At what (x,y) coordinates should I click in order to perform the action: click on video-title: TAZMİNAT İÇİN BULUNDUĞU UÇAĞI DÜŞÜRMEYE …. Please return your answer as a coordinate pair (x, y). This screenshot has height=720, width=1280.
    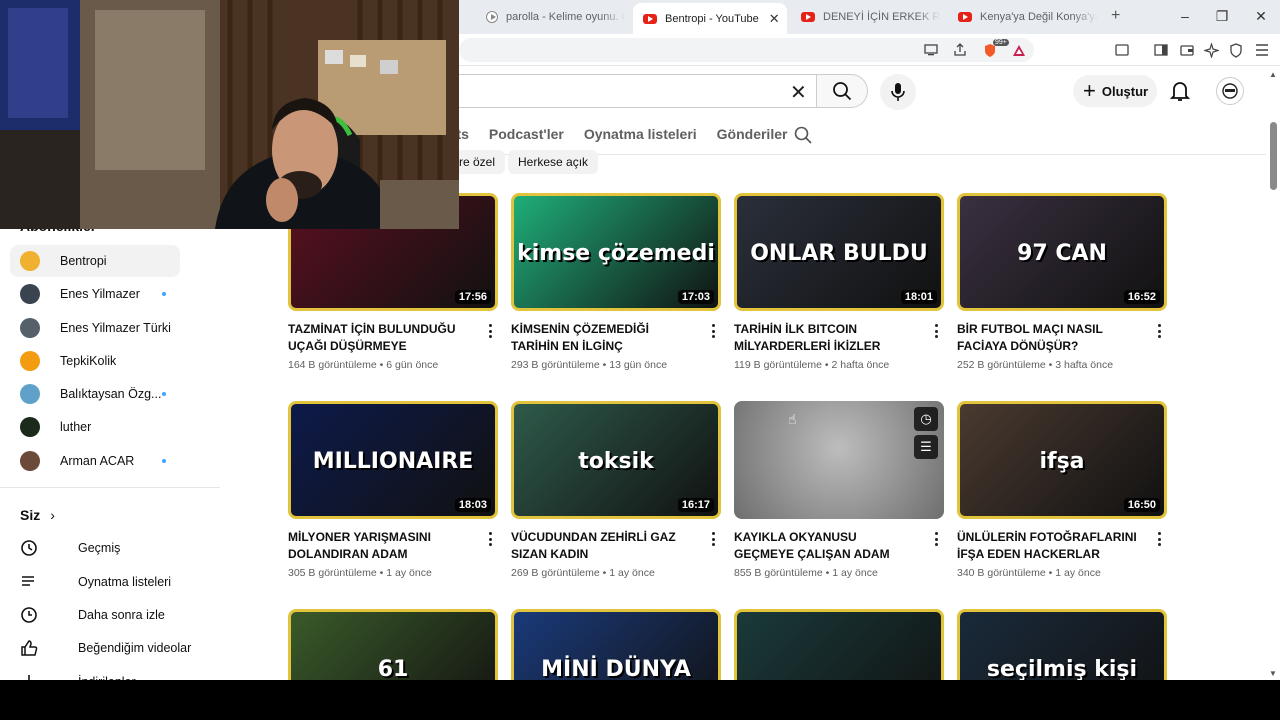
    Looking at the image, I should click on (378, 338).